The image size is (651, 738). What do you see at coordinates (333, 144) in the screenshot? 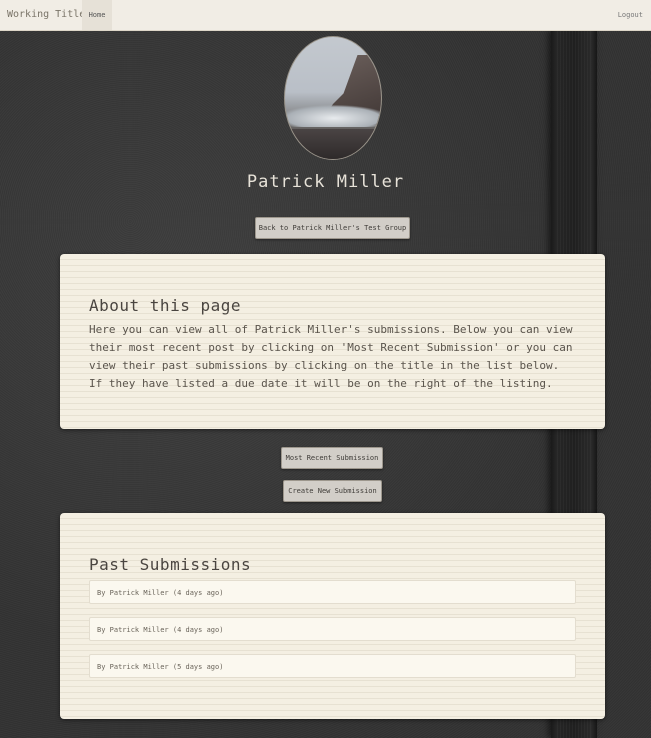
I see `avatar-beach` at bounding box center [333, 144].